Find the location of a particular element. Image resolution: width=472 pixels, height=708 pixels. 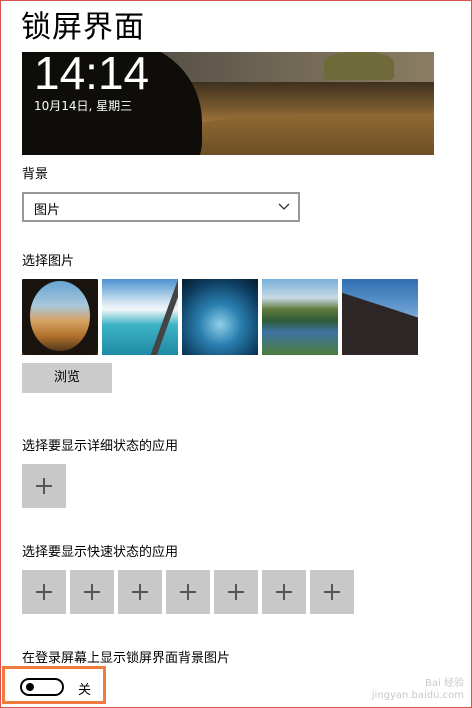

preview-date: 10月14日, 星期三 is located at coordinates (83, 106).